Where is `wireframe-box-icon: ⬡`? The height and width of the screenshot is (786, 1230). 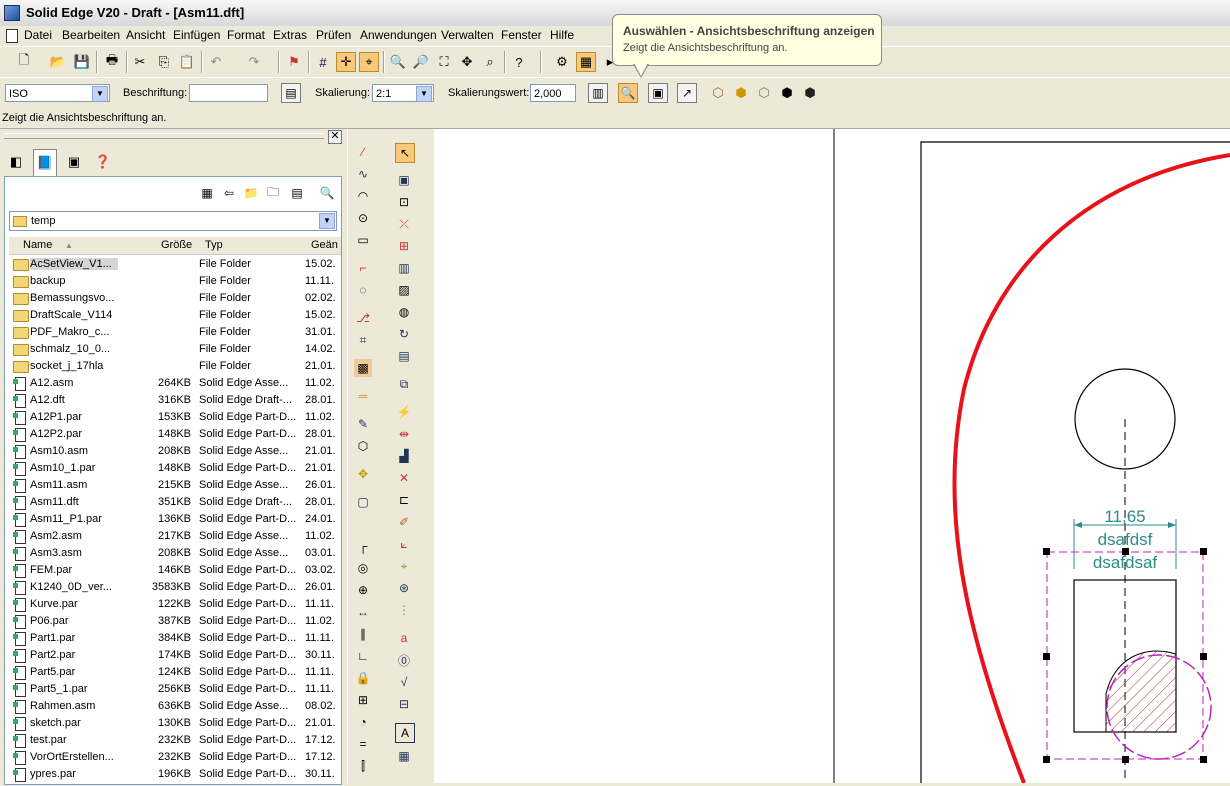 wireframe-box-icon: ⬡ is located at coordinates (718, 93).